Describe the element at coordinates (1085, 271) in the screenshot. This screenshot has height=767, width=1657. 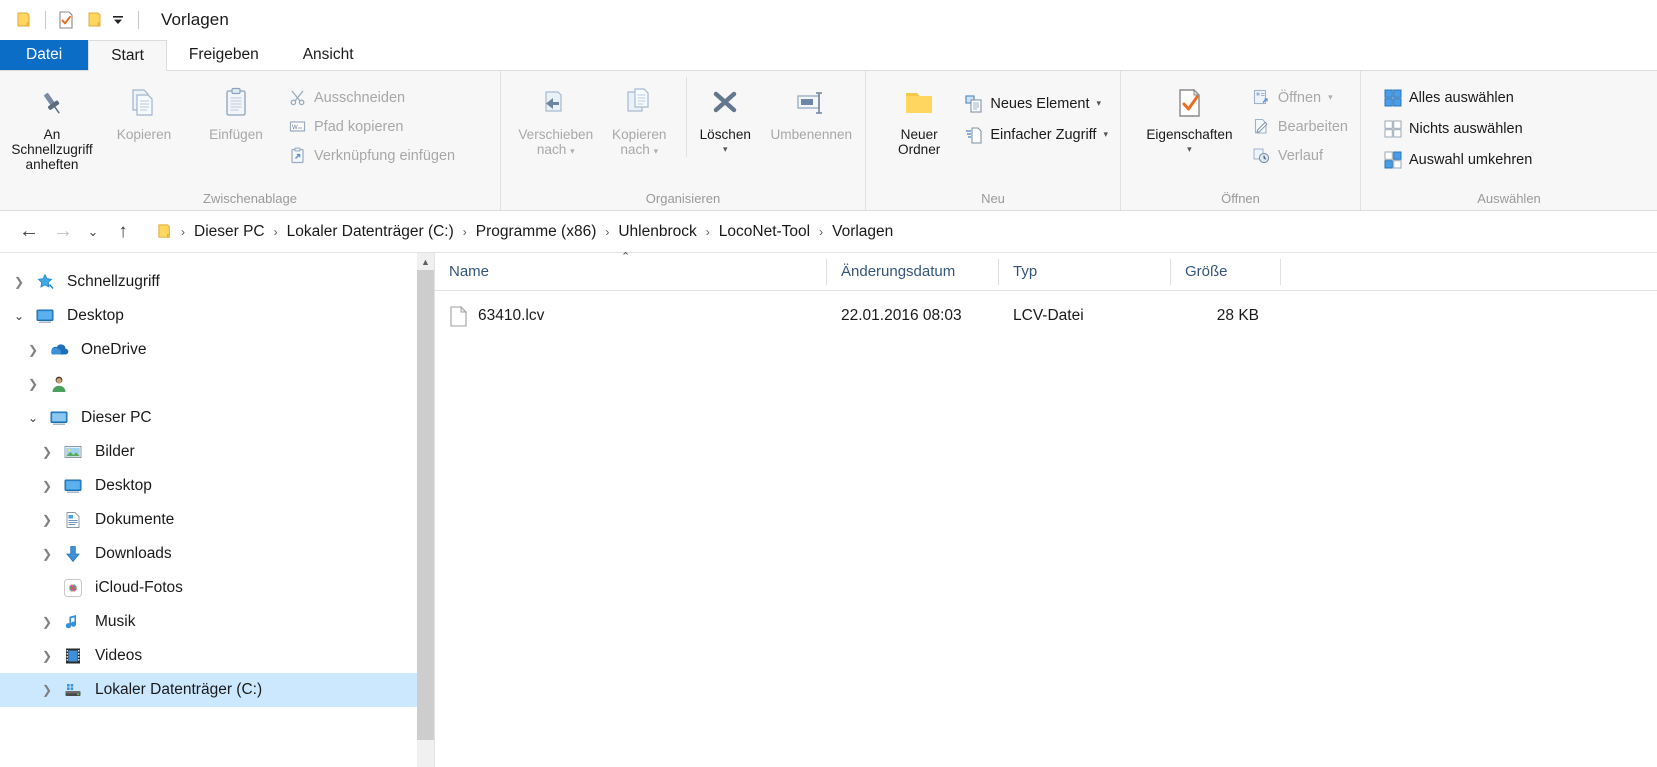
I see `column-header-type: Typ` at that location.